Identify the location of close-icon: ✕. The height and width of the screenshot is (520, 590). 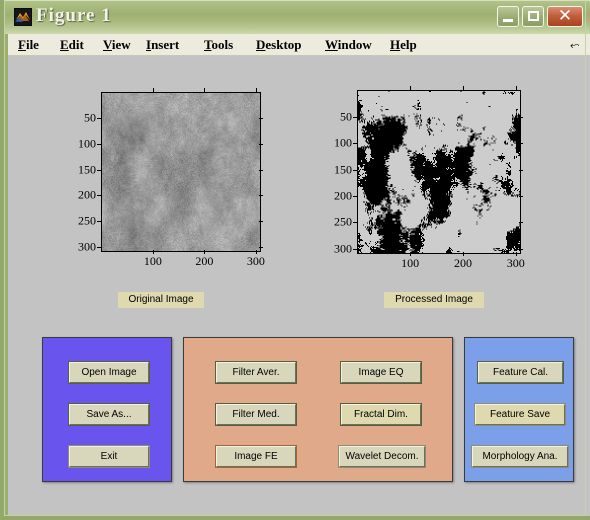
(565, 16).